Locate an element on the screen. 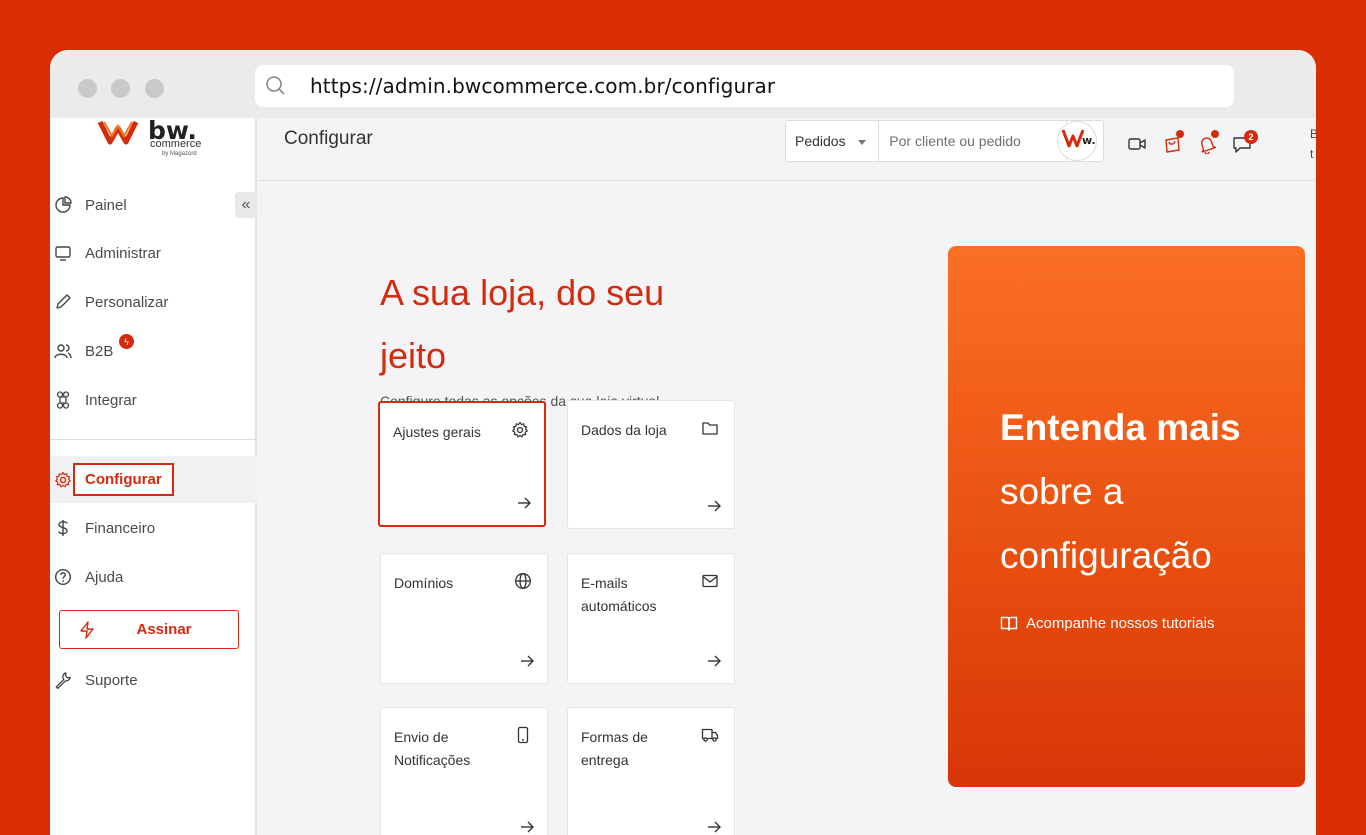  tutorials-link-label: Acompanhe nossos tutoriais is located at coordinates (1120, 623).